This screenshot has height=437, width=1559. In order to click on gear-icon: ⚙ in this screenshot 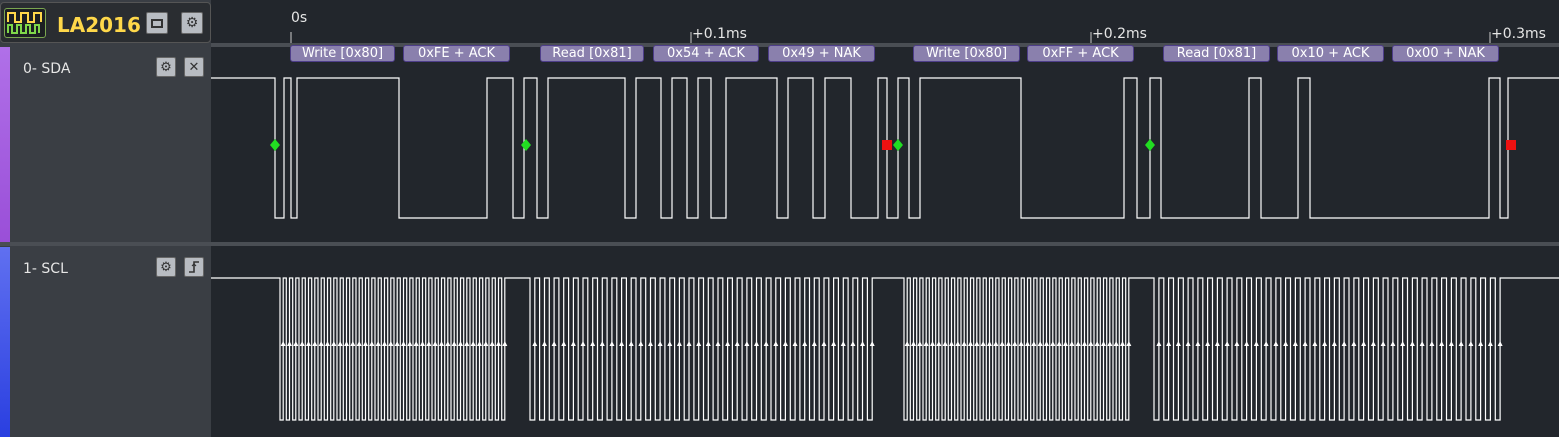, I will do `click(166, 67)`.